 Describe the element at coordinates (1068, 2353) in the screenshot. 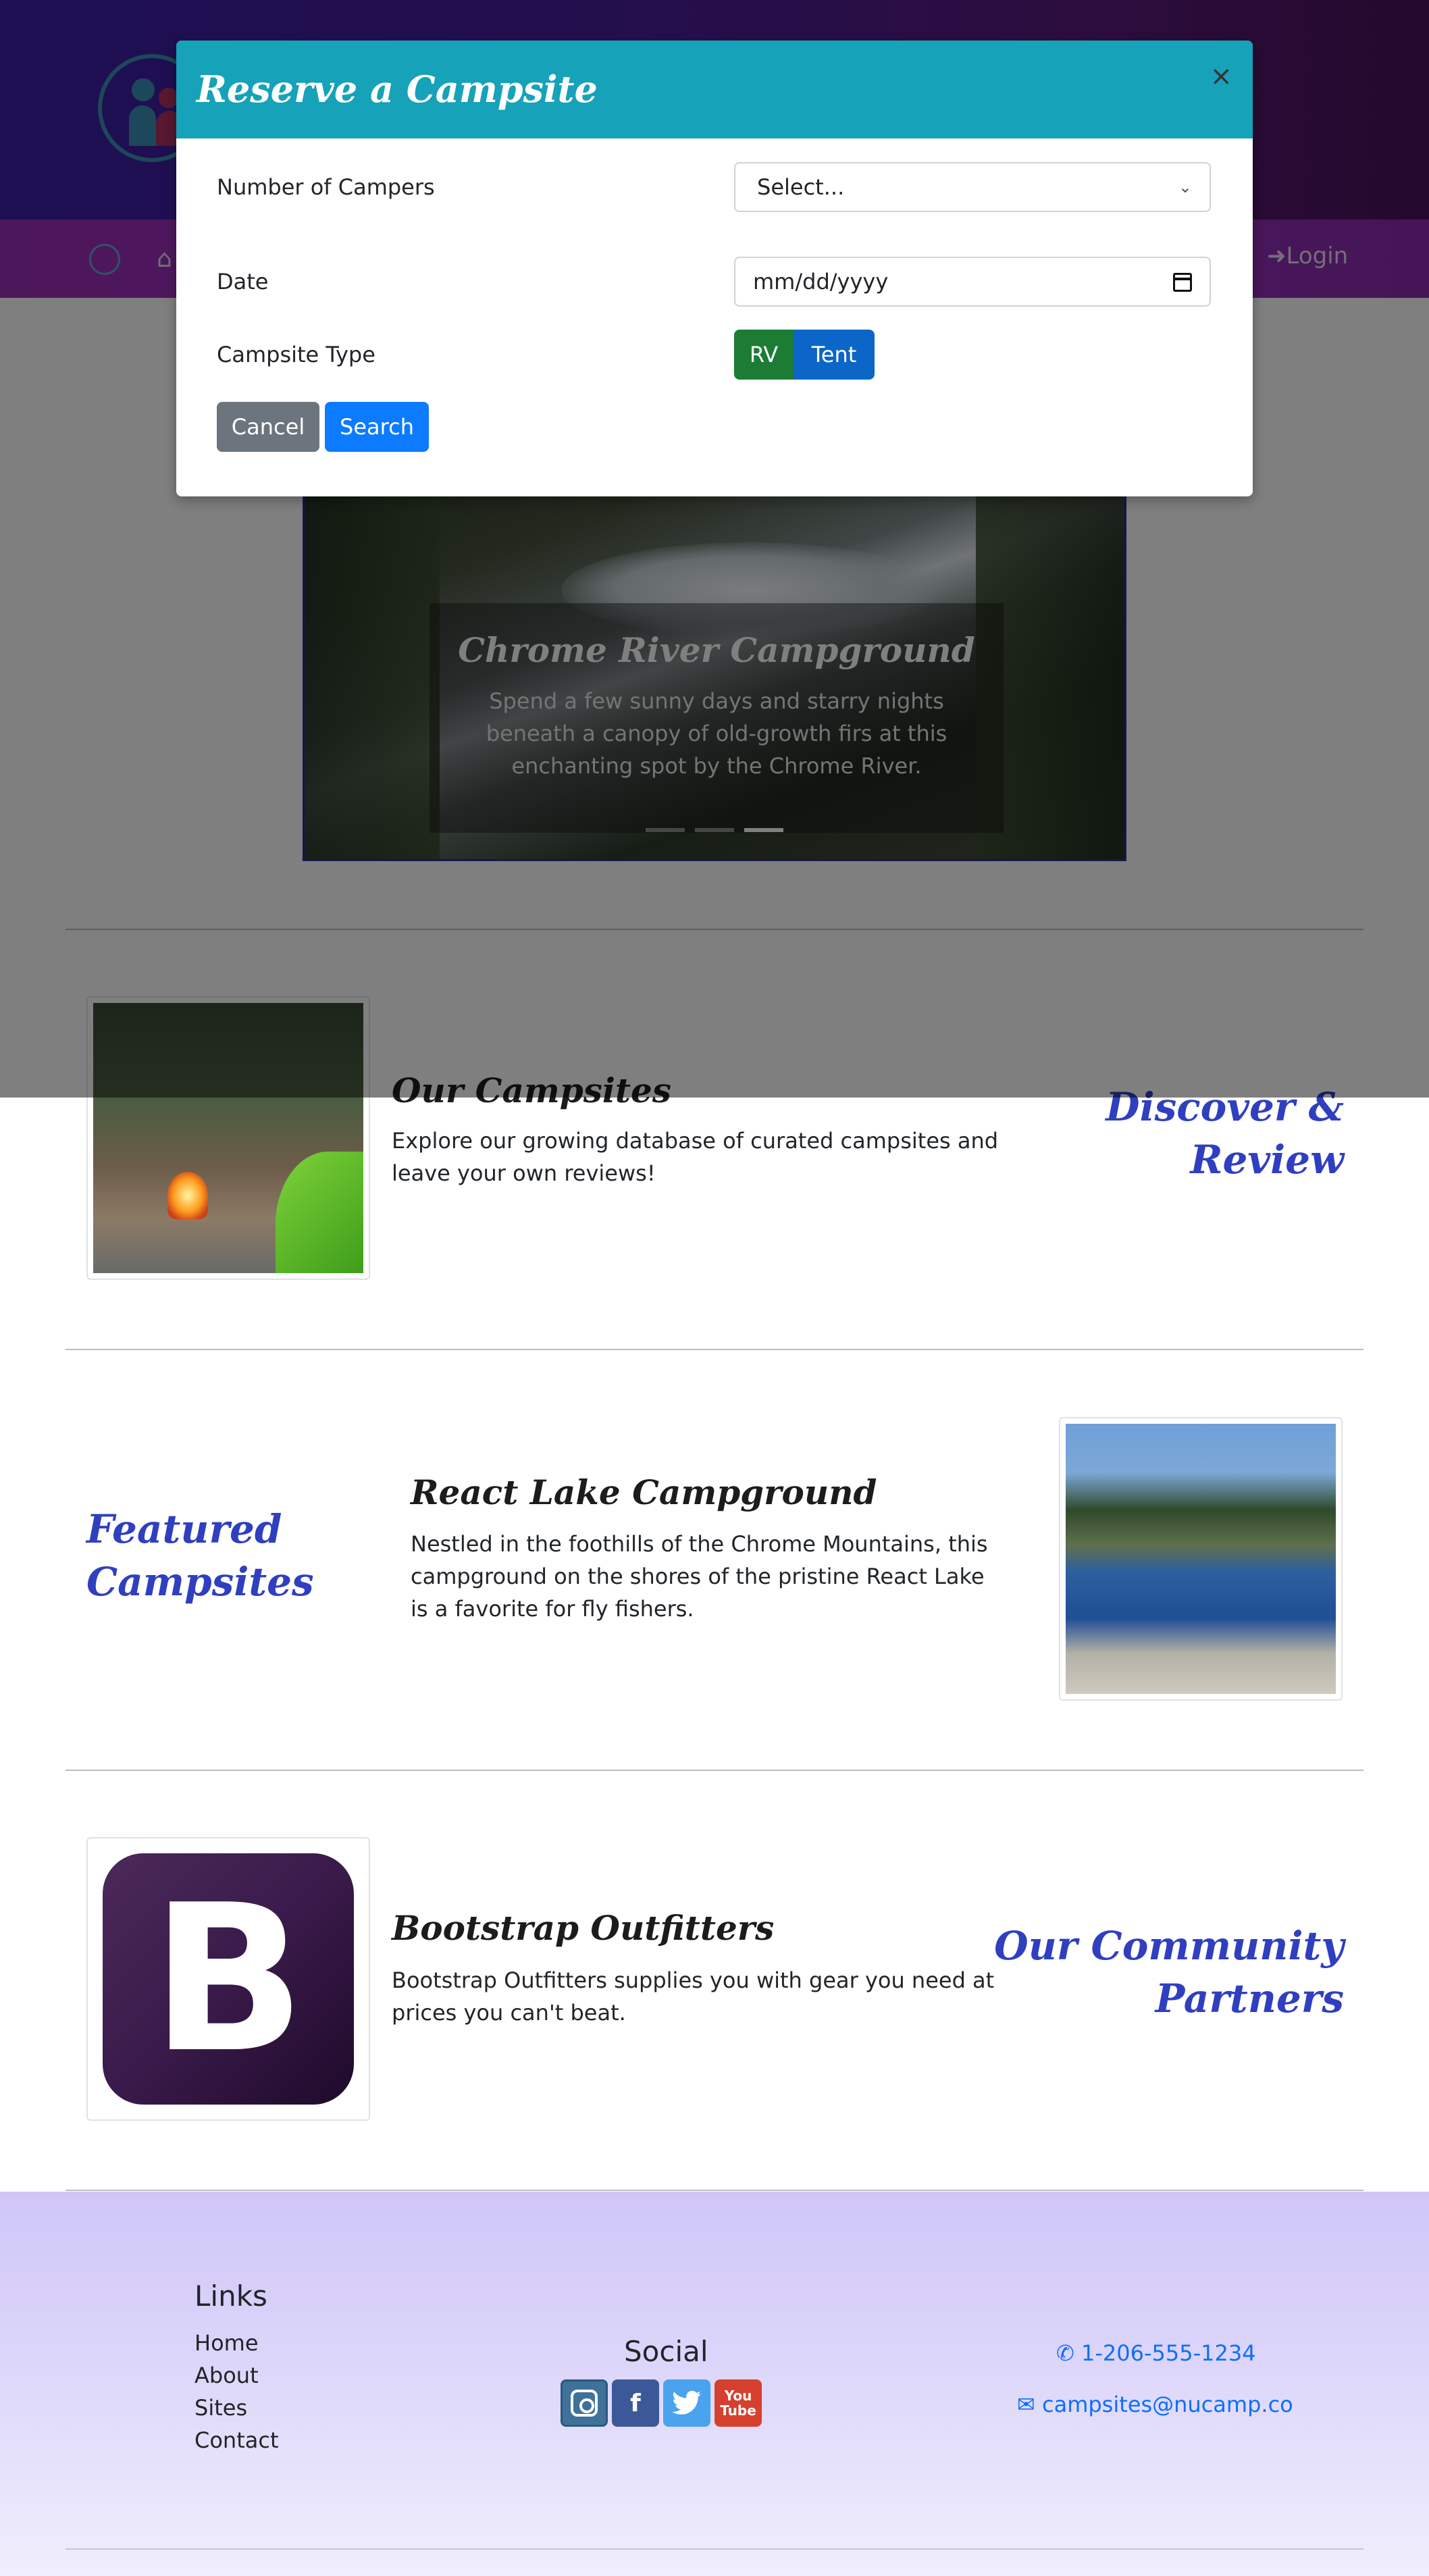

I see `phone-icon: ✆` at that location.